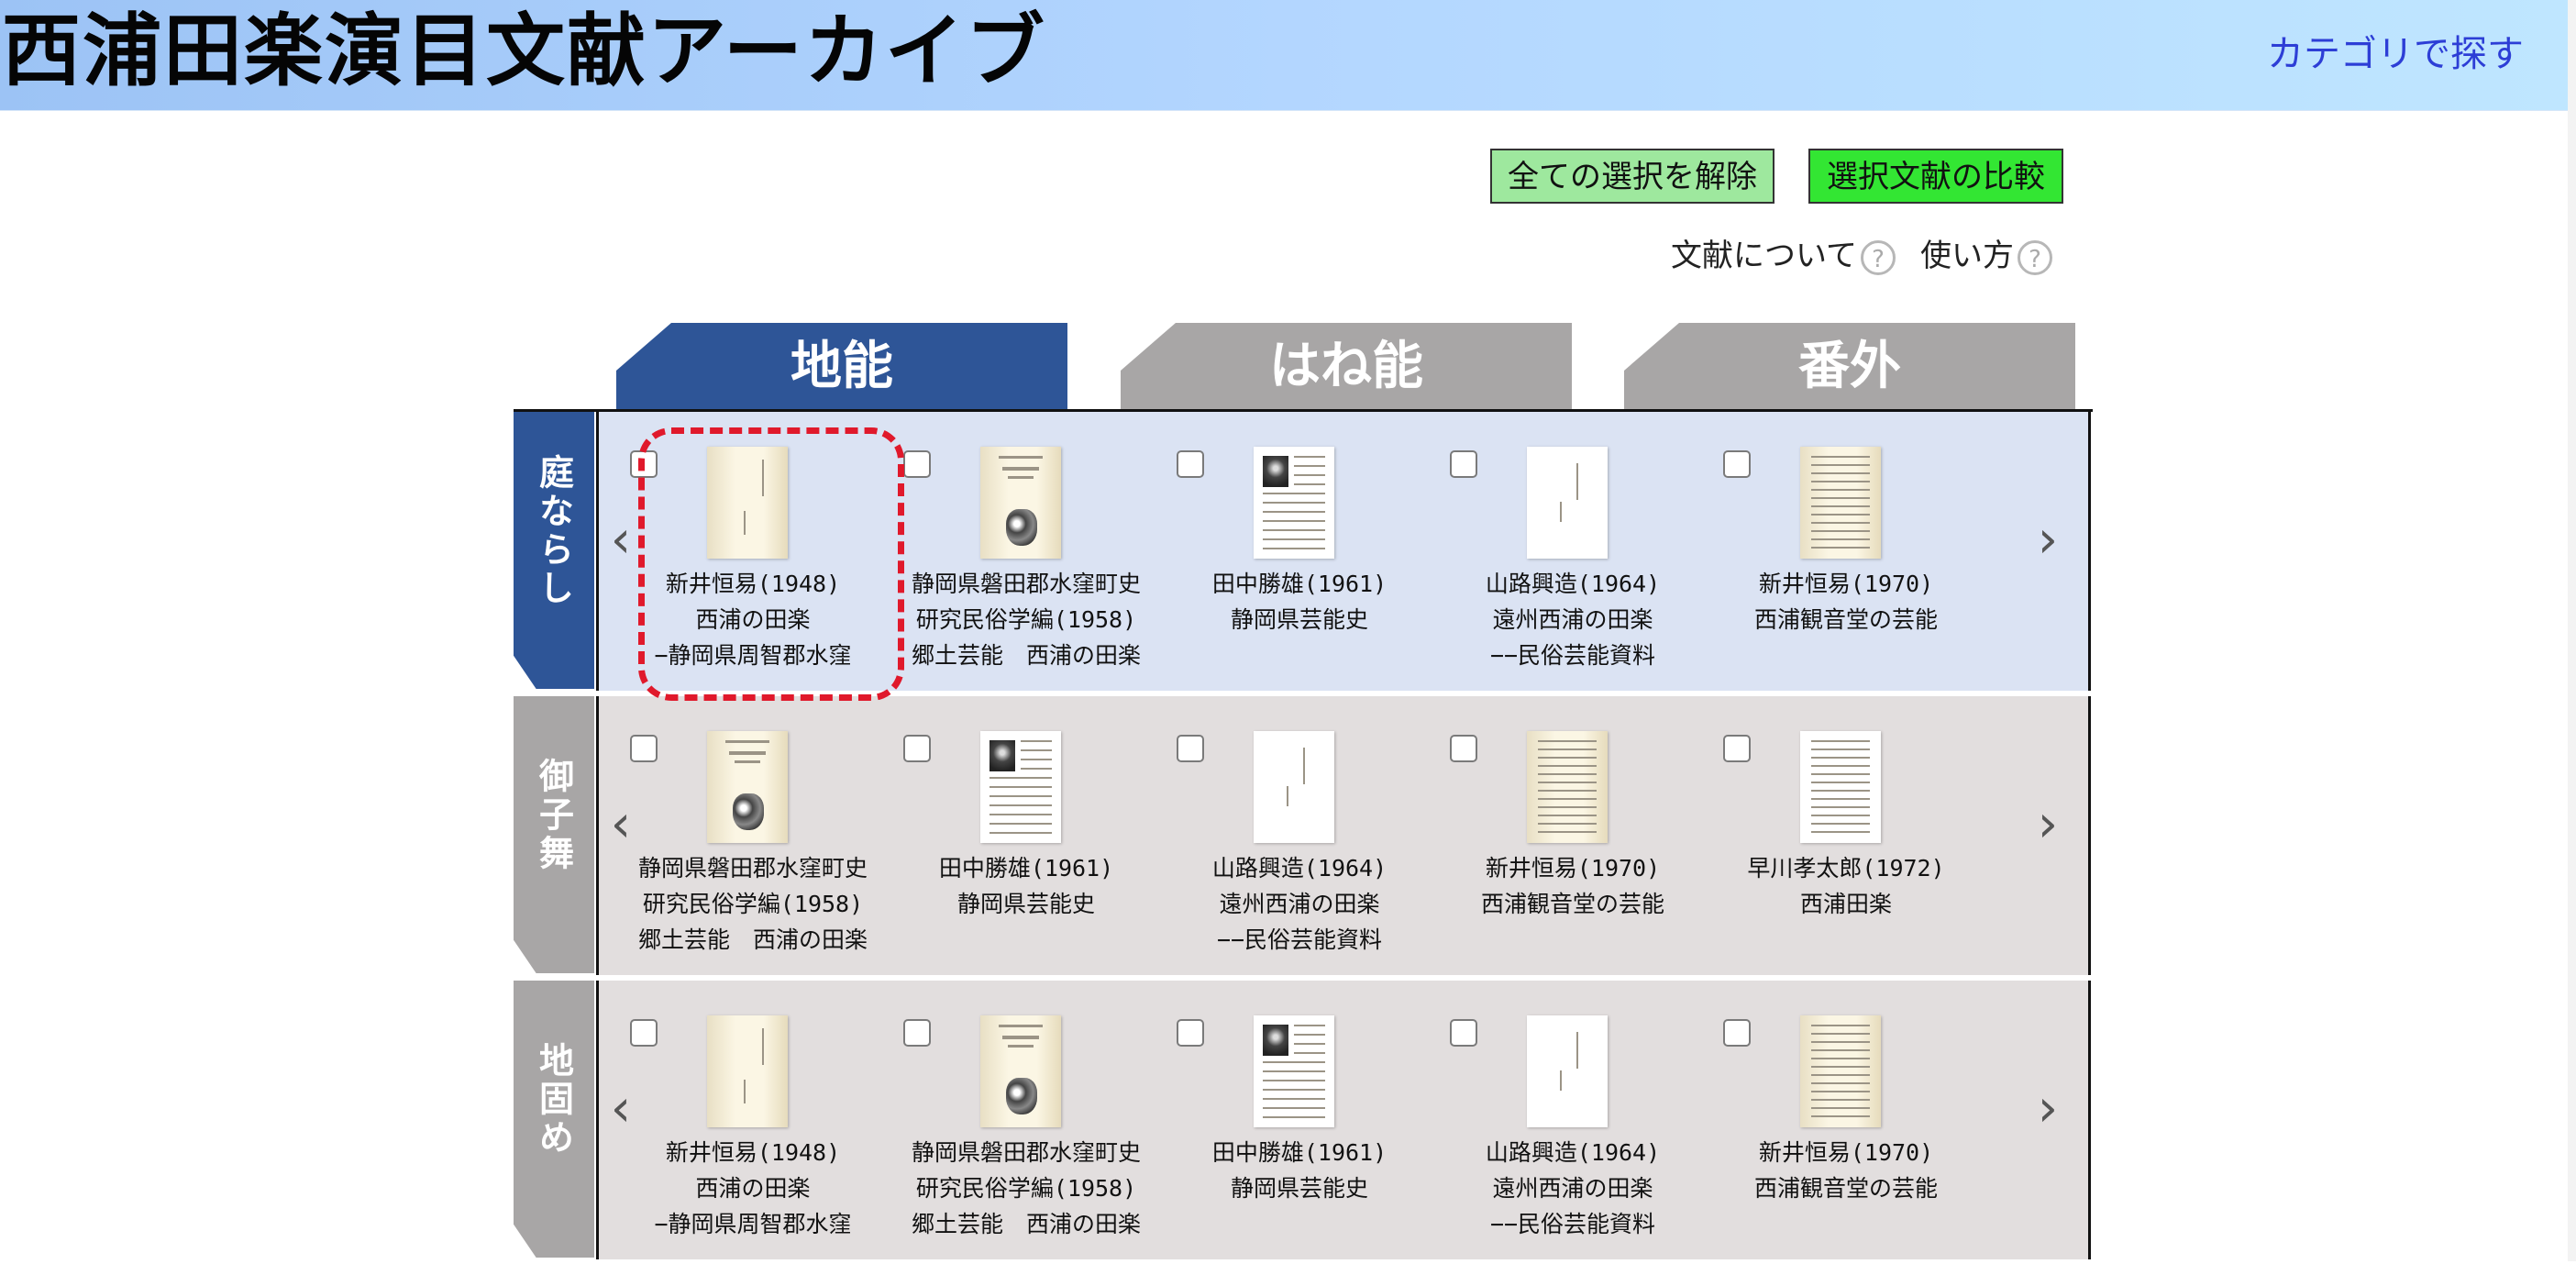 The width and height of the screenshot is (2576, 1264). What do you see at coordinates (2395, 50) in the screenshot?
I see `category-search-link: カテゴリで探す` at bounding box center [2395, 50].